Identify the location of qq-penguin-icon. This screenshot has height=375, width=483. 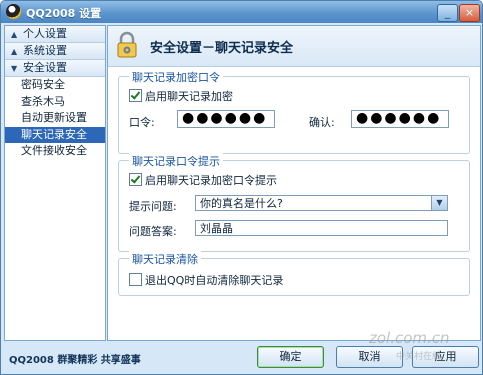
(13, 11).